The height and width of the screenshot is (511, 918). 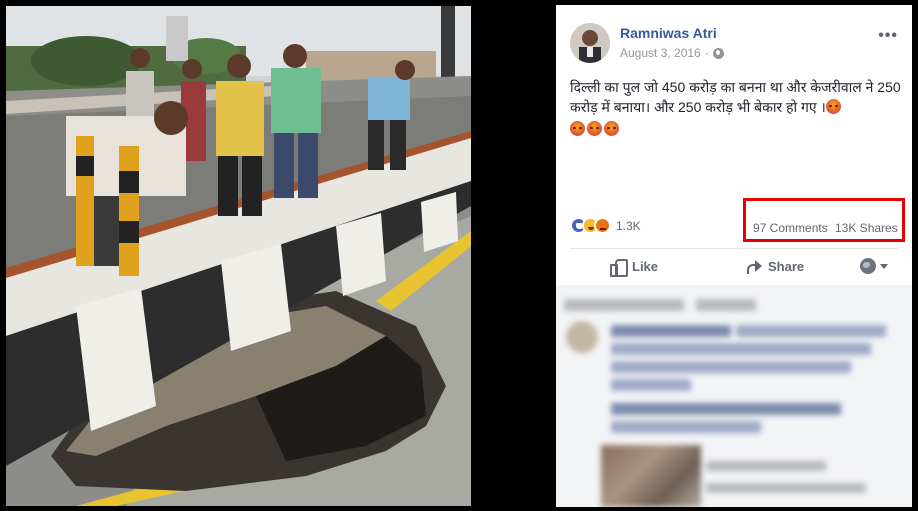 I want to click on share-arrow-icon, so click(x=754, y=266).